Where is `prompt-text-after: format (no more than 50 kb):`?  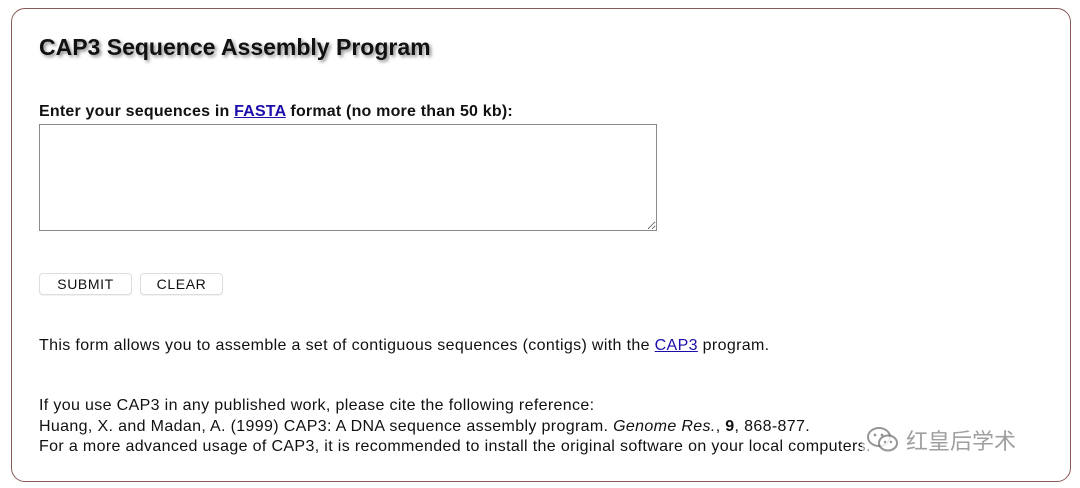 prompt-text-after: format (no more than 50 kb): is located at coordinates (399, 111).